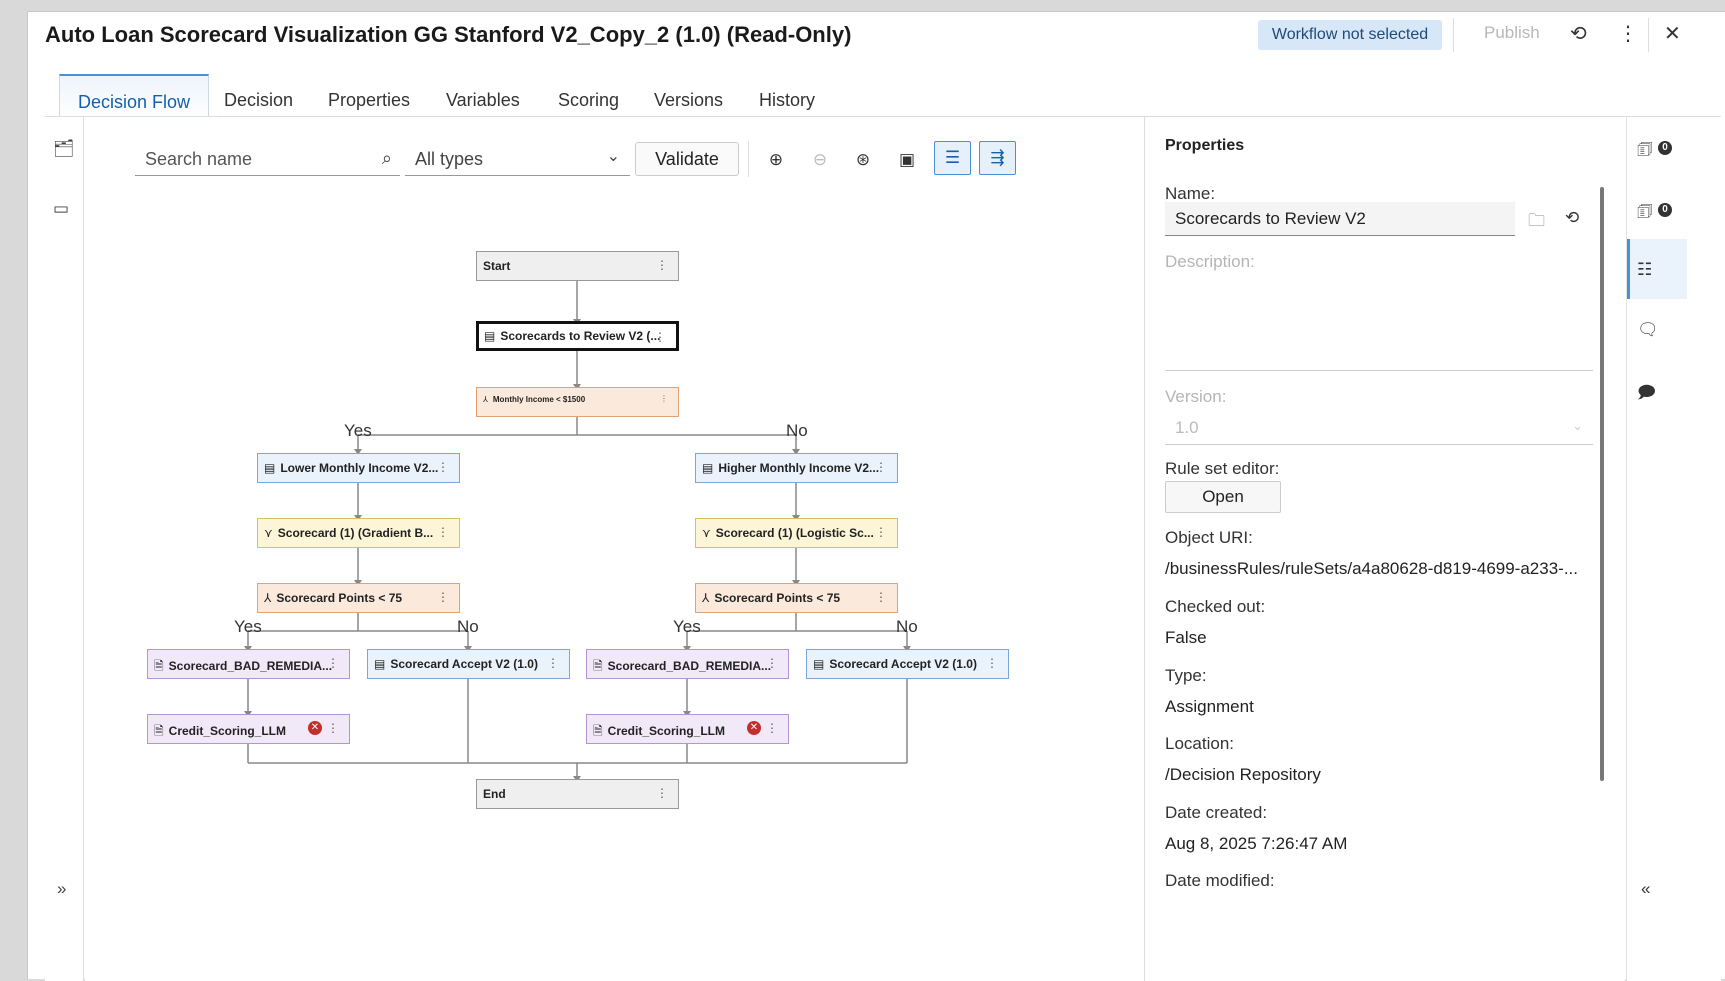 The width and height of the screenshot is (1725, 981). I want to click on branch-label-no: No, so click(797, 430).